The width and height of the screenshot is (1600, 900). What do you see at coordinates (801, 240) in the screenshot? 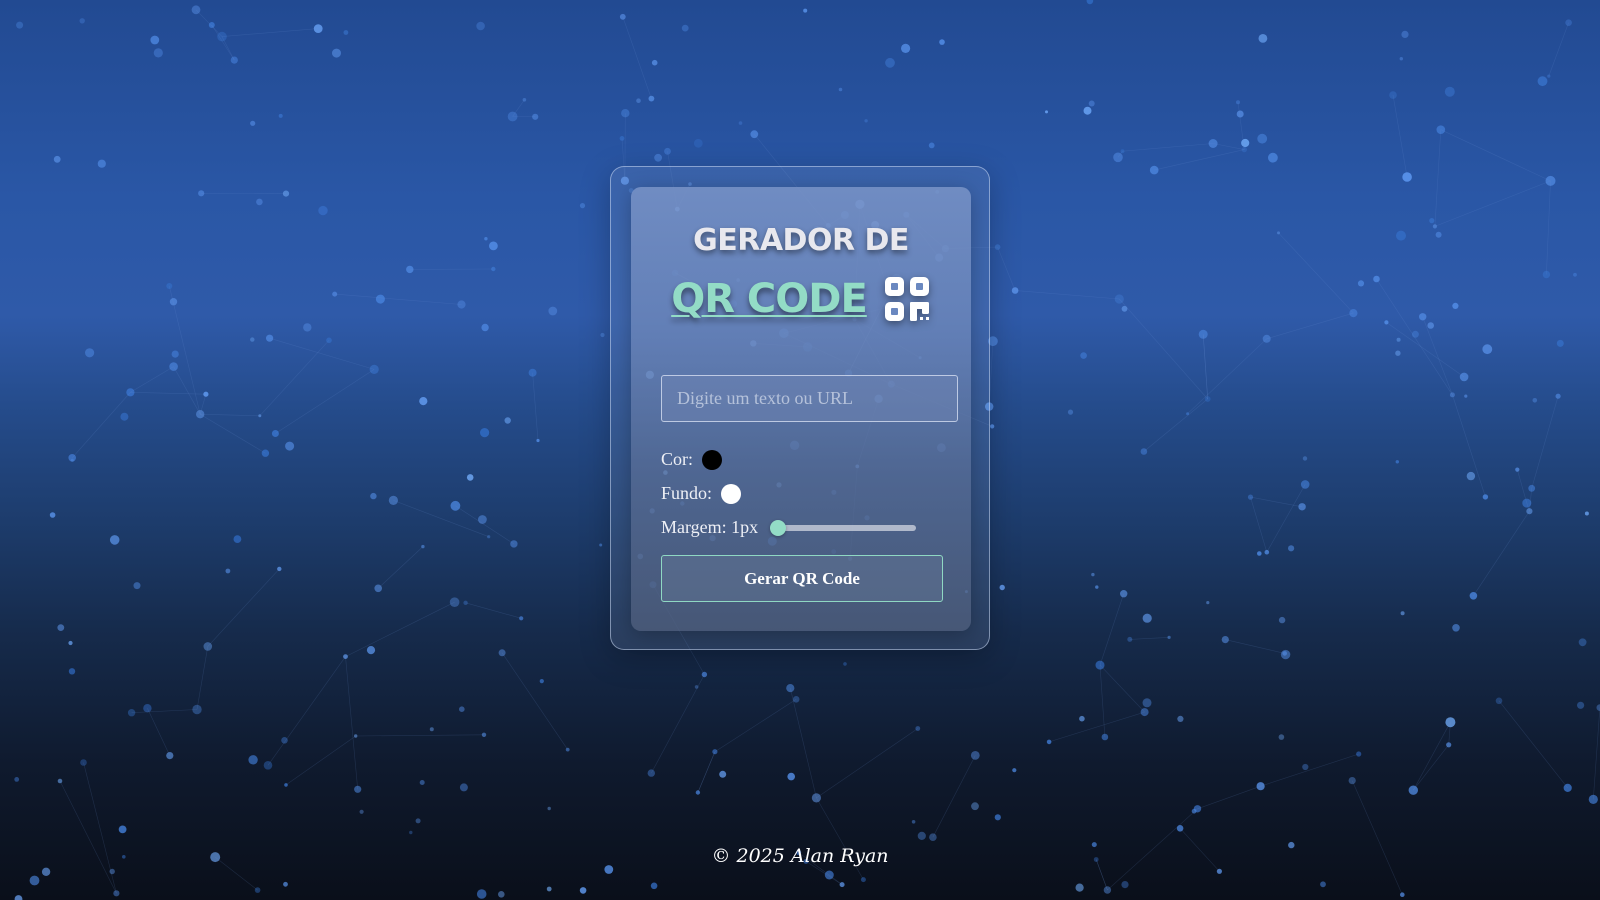
I see `title-line-1: GERADOR DE` at bounding box center [801, 240].